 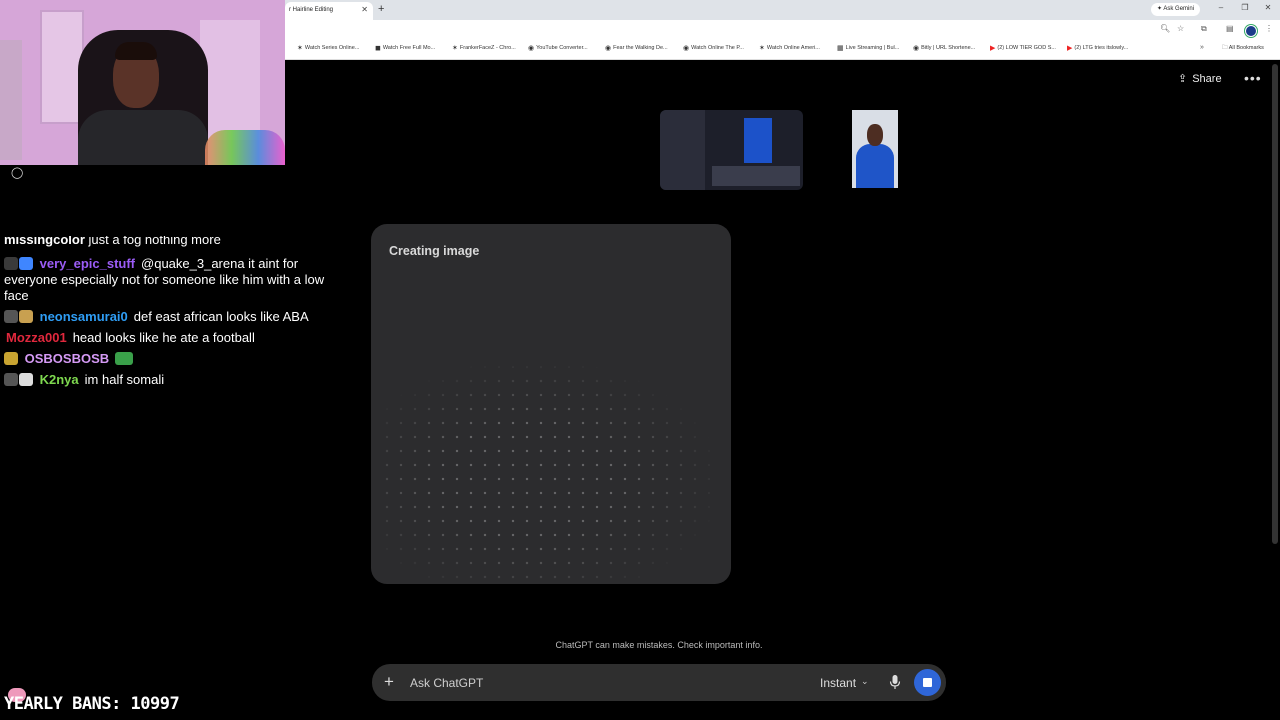 What do you see at coordinates (112, 241) in the screenshot?
I see `chat-message-cut: missingcolor just a fog nothing more` at bounding box center [112, 241].